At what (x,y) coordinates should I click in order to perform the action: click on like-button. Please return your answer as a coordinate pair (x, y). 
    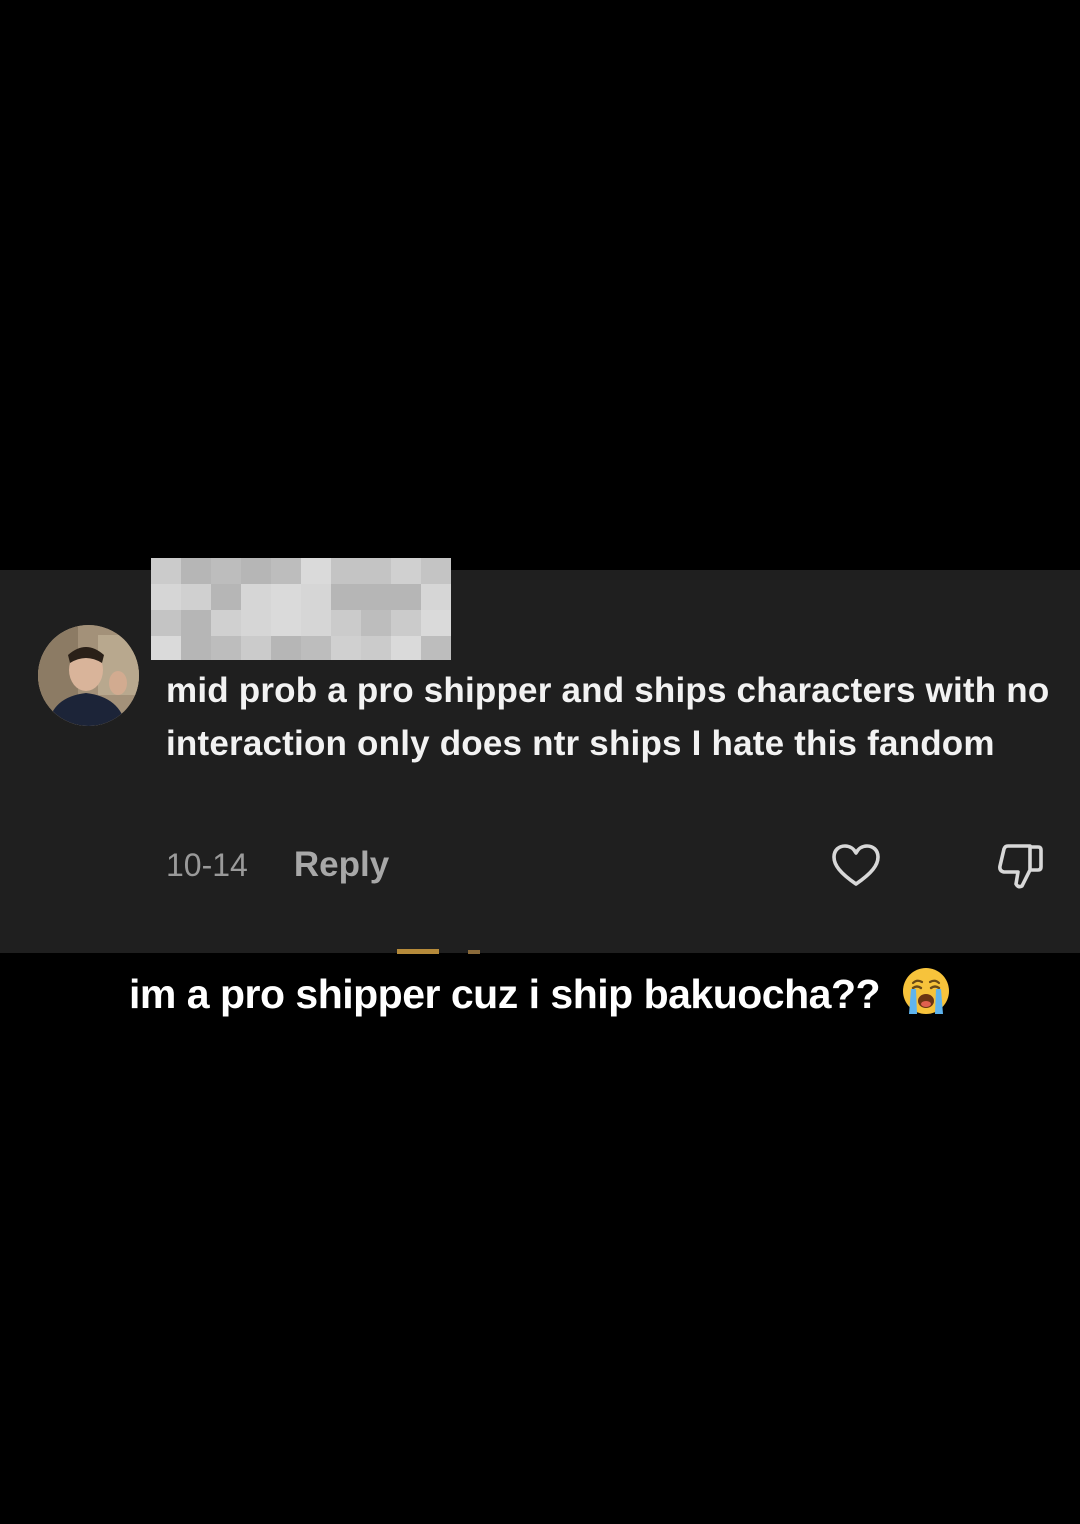
    Looking at the image, I should click on (856, 866).